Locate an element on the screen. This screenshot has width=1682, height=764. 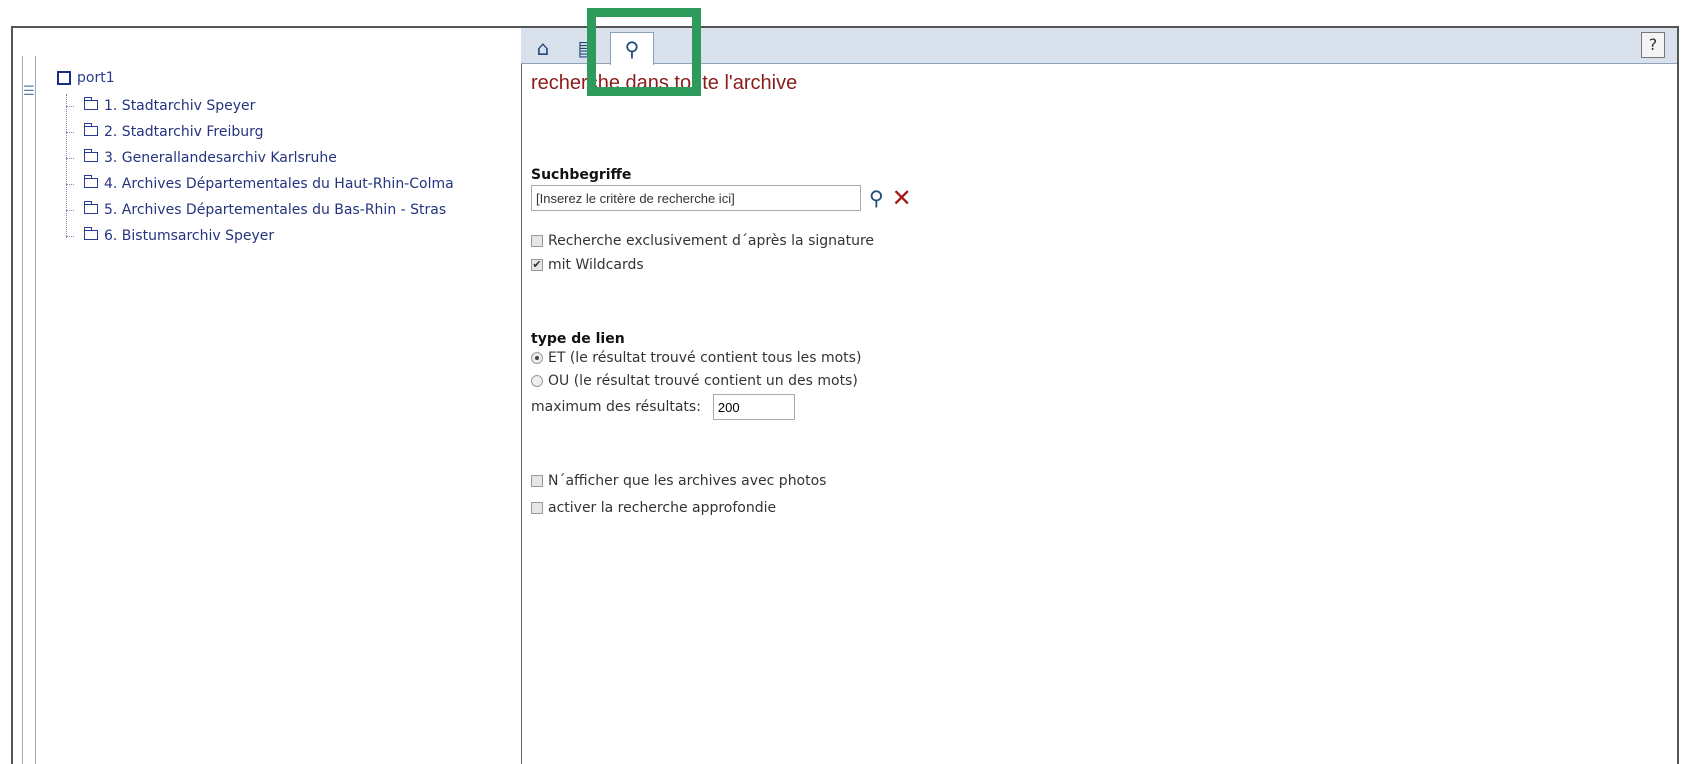
advanced-search-option: activer la recherche approfondie is located at coordinates (653, 508).